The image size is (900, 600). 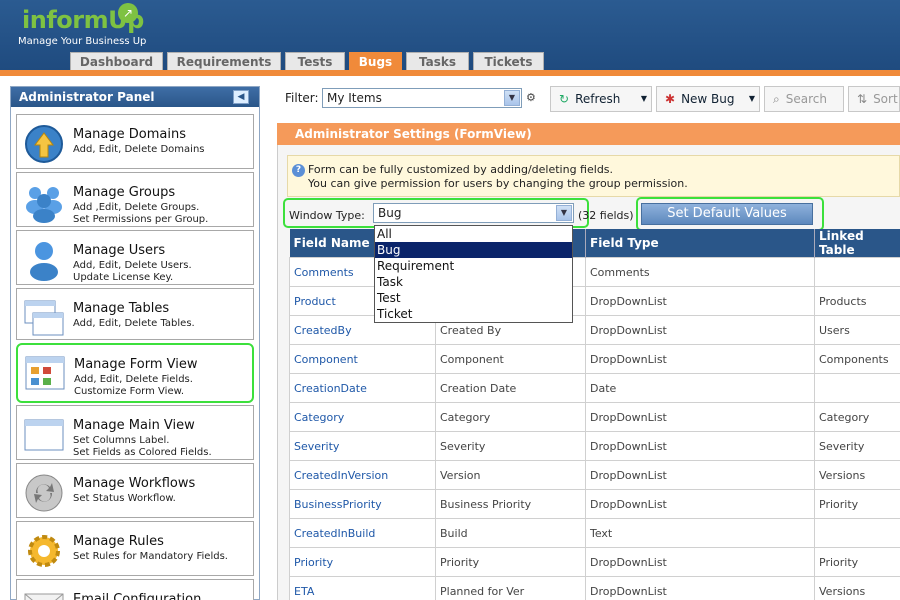 I want to click on field-type-cell: Date, so click(x=700, y=388).